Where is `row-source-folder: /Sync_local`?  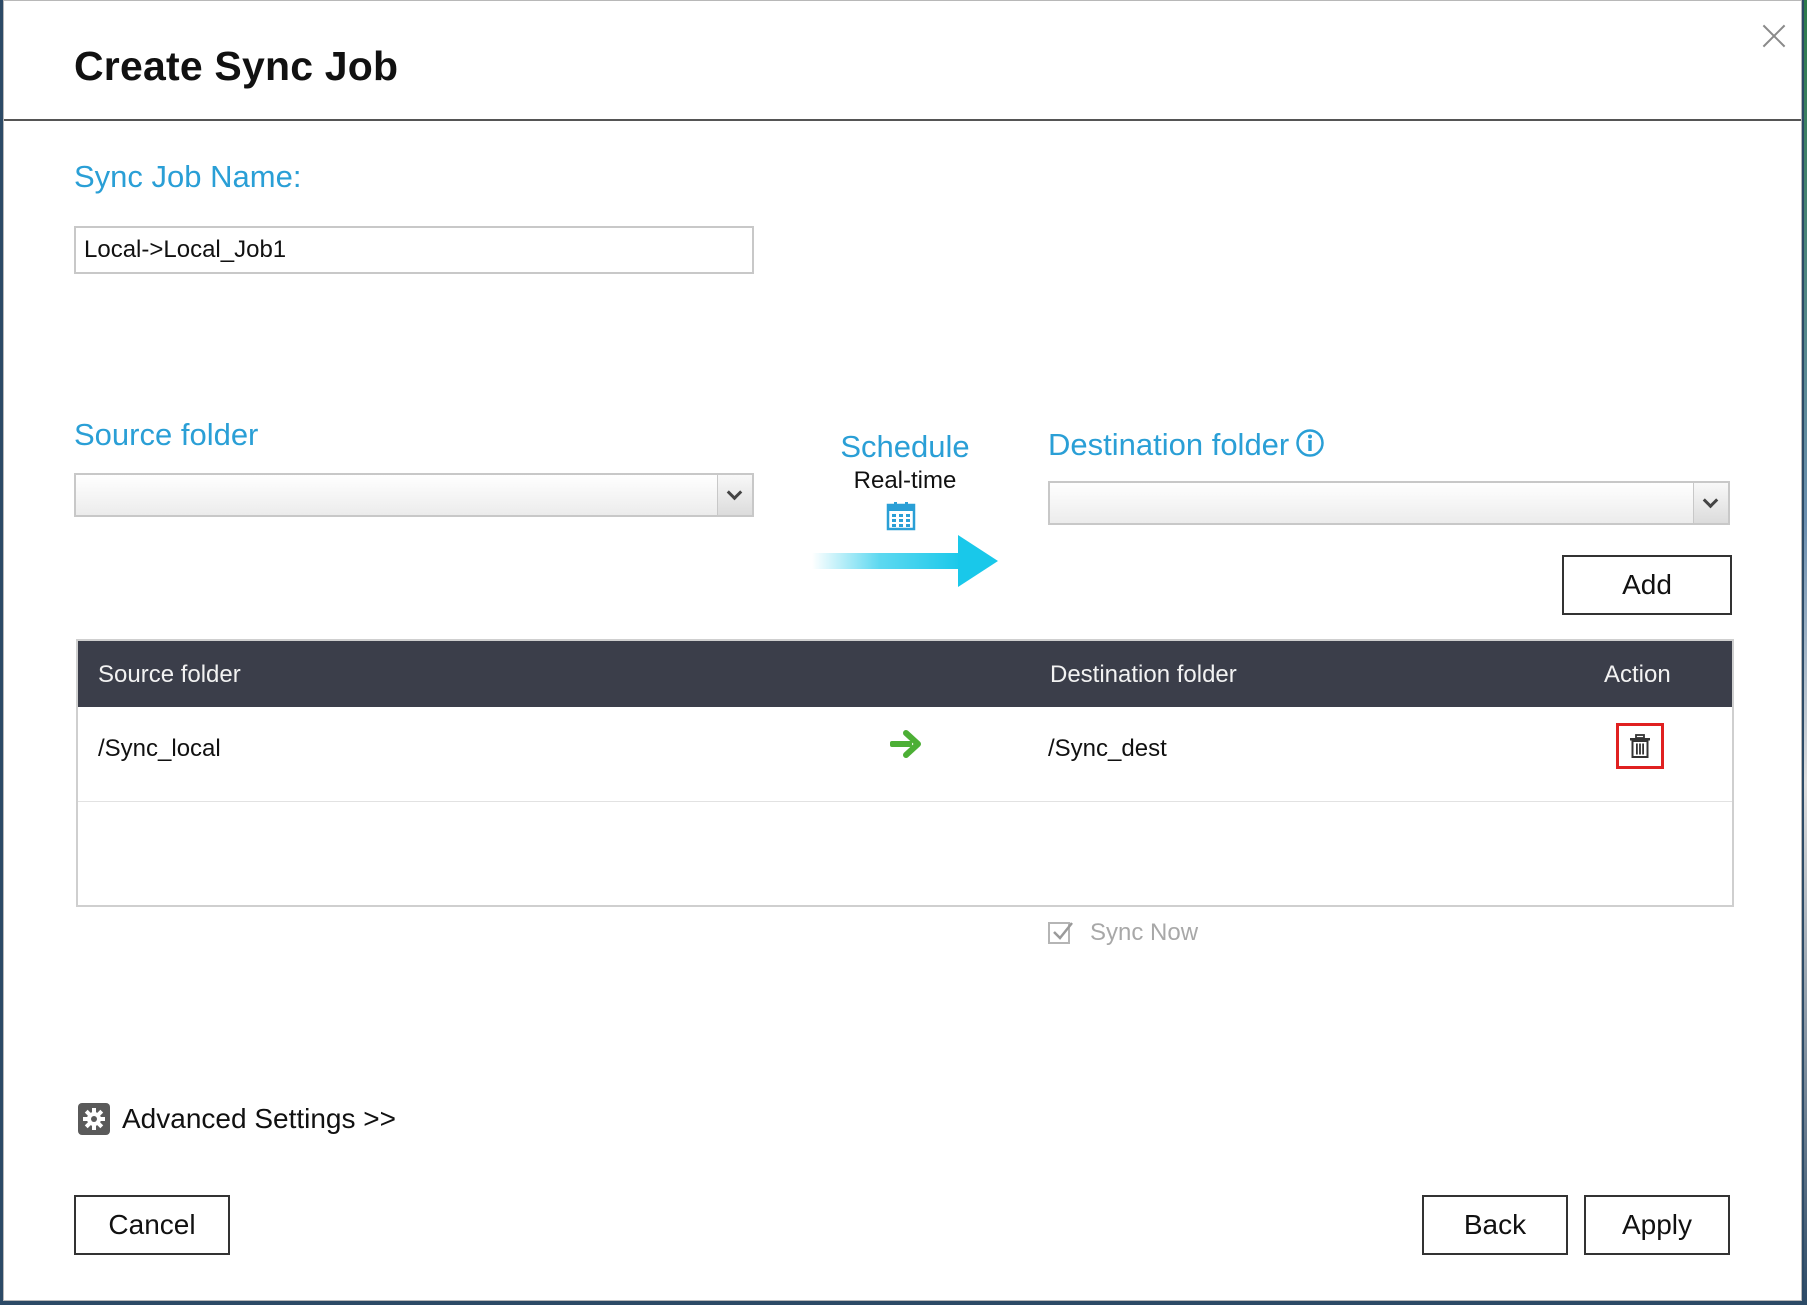
row-source-folder: /Sync_local is located at coordinates (159, 748).